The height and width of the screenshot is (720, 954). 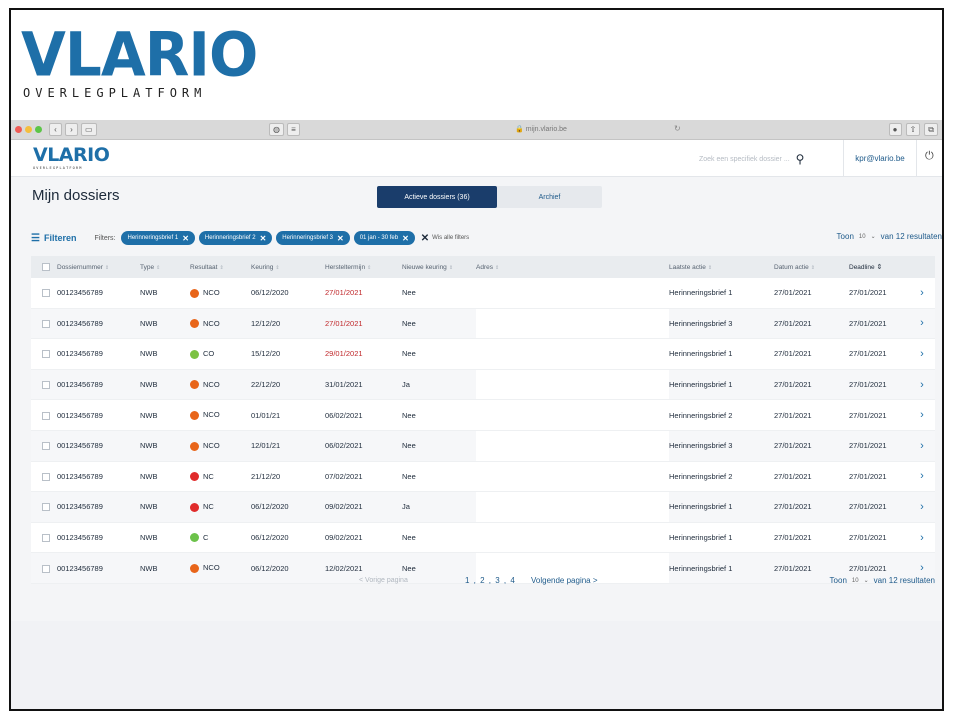 I want to click on sidebar-toggle-icon: ▭, so click(x=89, y=129).